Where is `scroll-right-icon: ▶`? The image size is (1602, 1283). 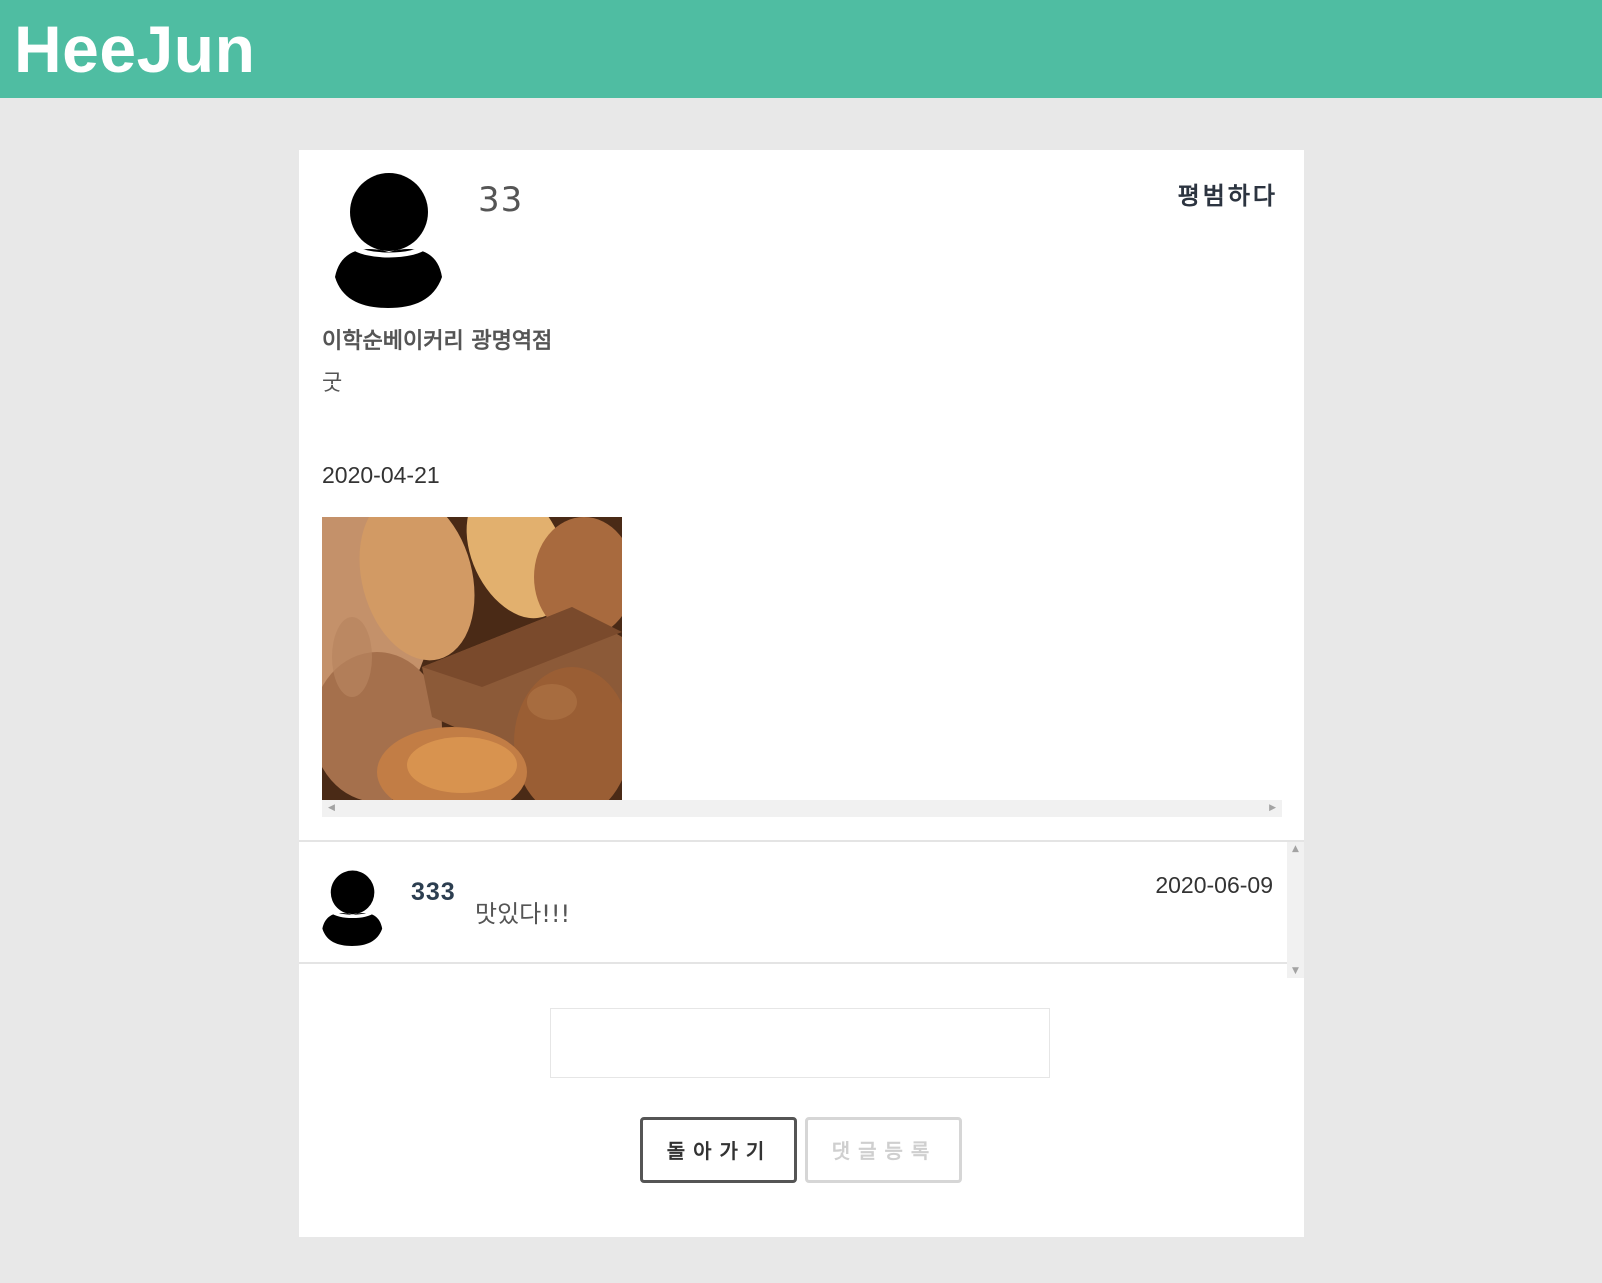
scroll-right-icon: ▶ is located at coordinates (1272, 808).